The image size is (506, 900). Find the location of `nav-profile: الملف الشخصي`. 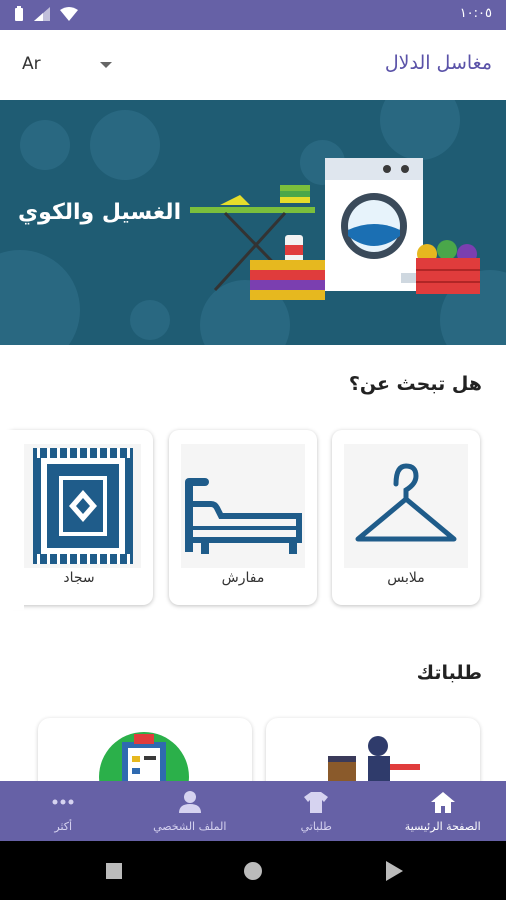

nav-profile: الملف الشخصي is located at coordinates (190, 811).